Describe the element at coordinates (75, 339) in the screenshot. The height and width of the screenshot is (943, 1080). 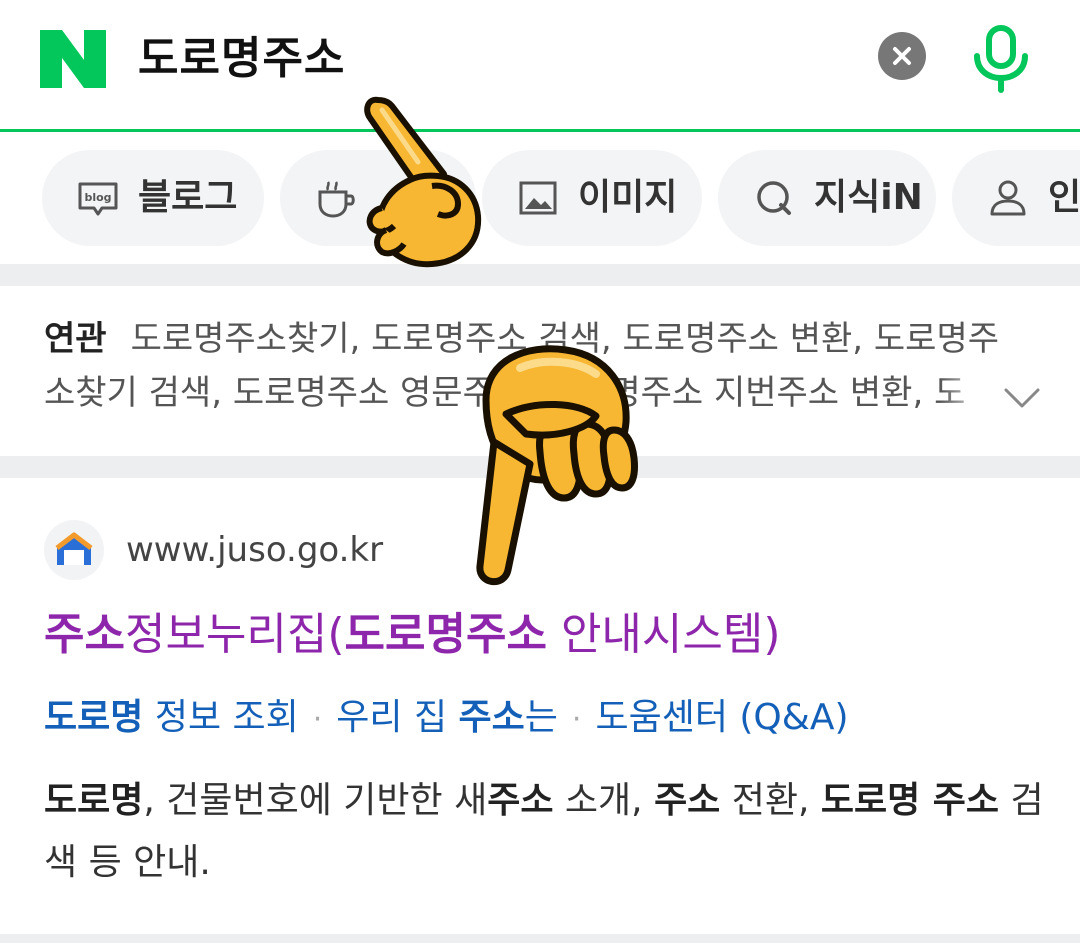
I see `related-label: 연관` at that location.